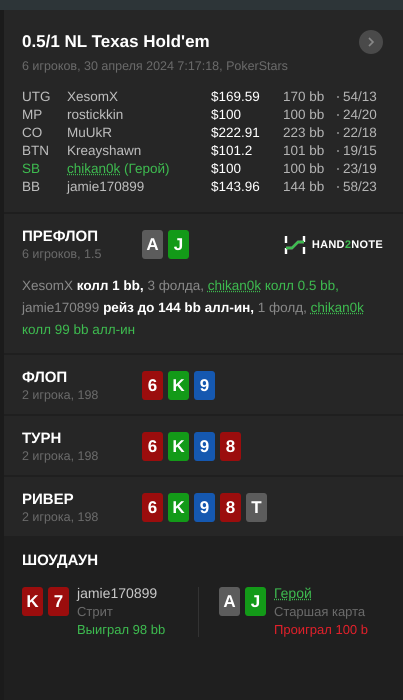 This screenshot has width=403, height=700. I want to click on street-title: РИВЕР, so click(48, 499).